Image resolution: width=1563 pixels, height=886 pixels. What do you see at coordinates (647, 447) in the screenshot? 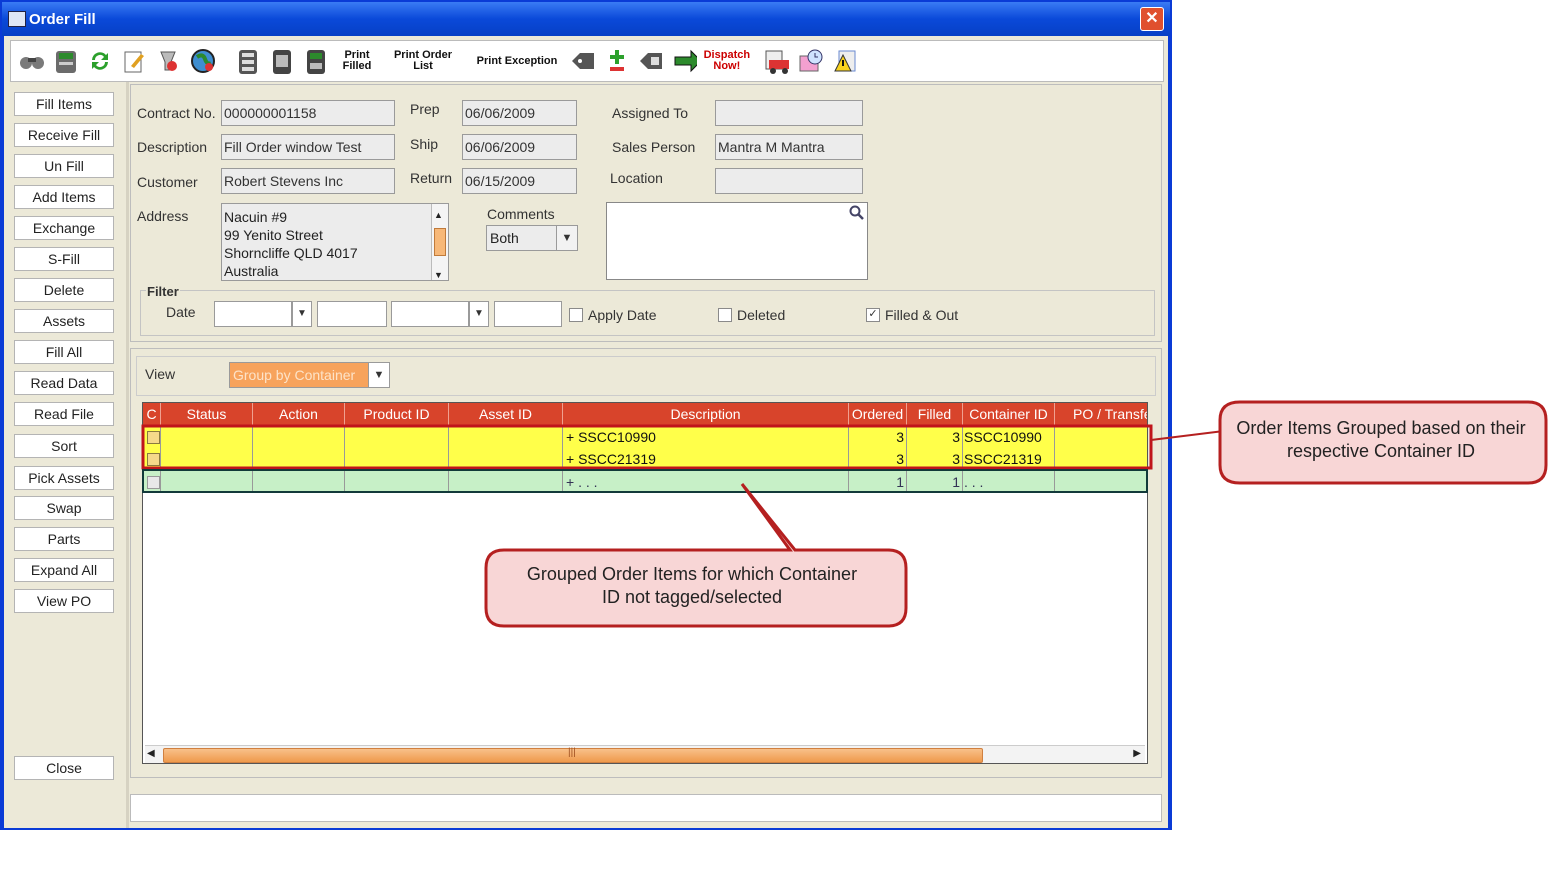
I see `grouped-rows-highlight` at bounding box center [647, 447].